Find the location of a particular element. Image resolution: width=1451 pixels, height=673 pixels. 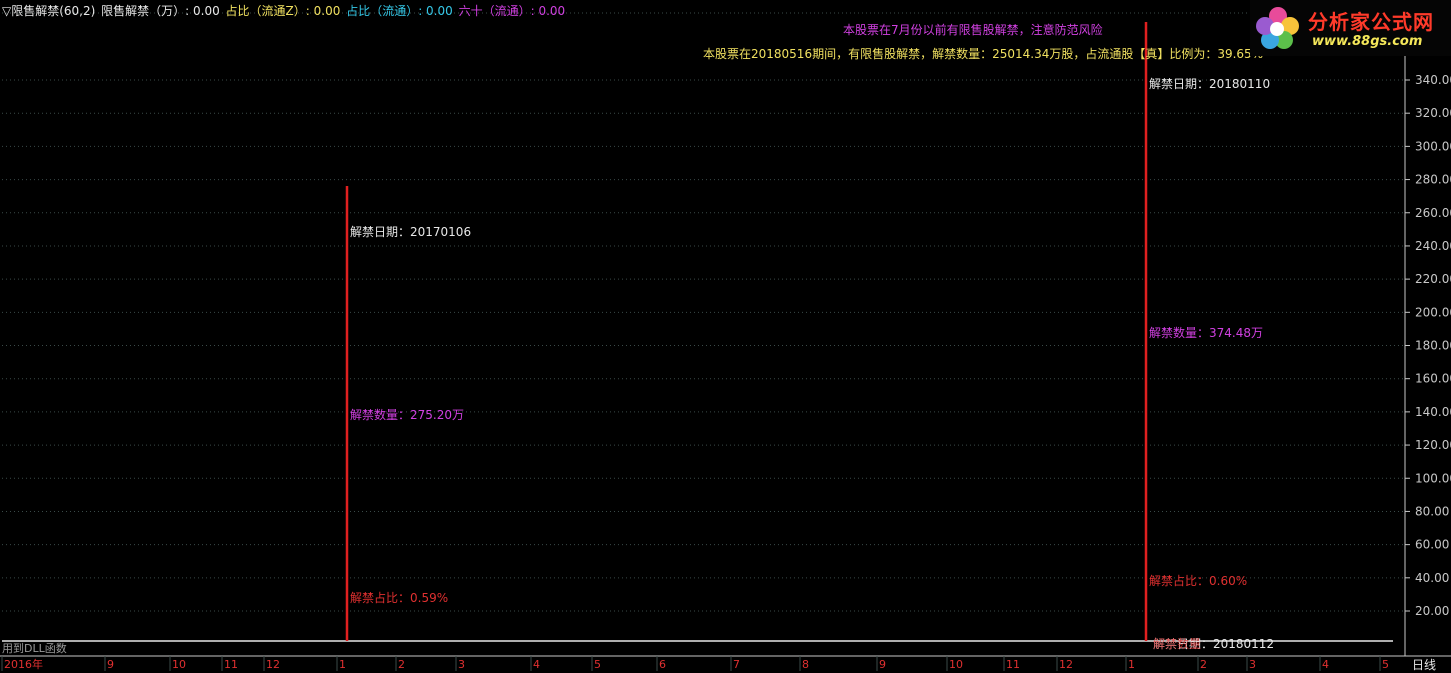

y-tick-label: 80.00 is located at coordinates (1432, 511).